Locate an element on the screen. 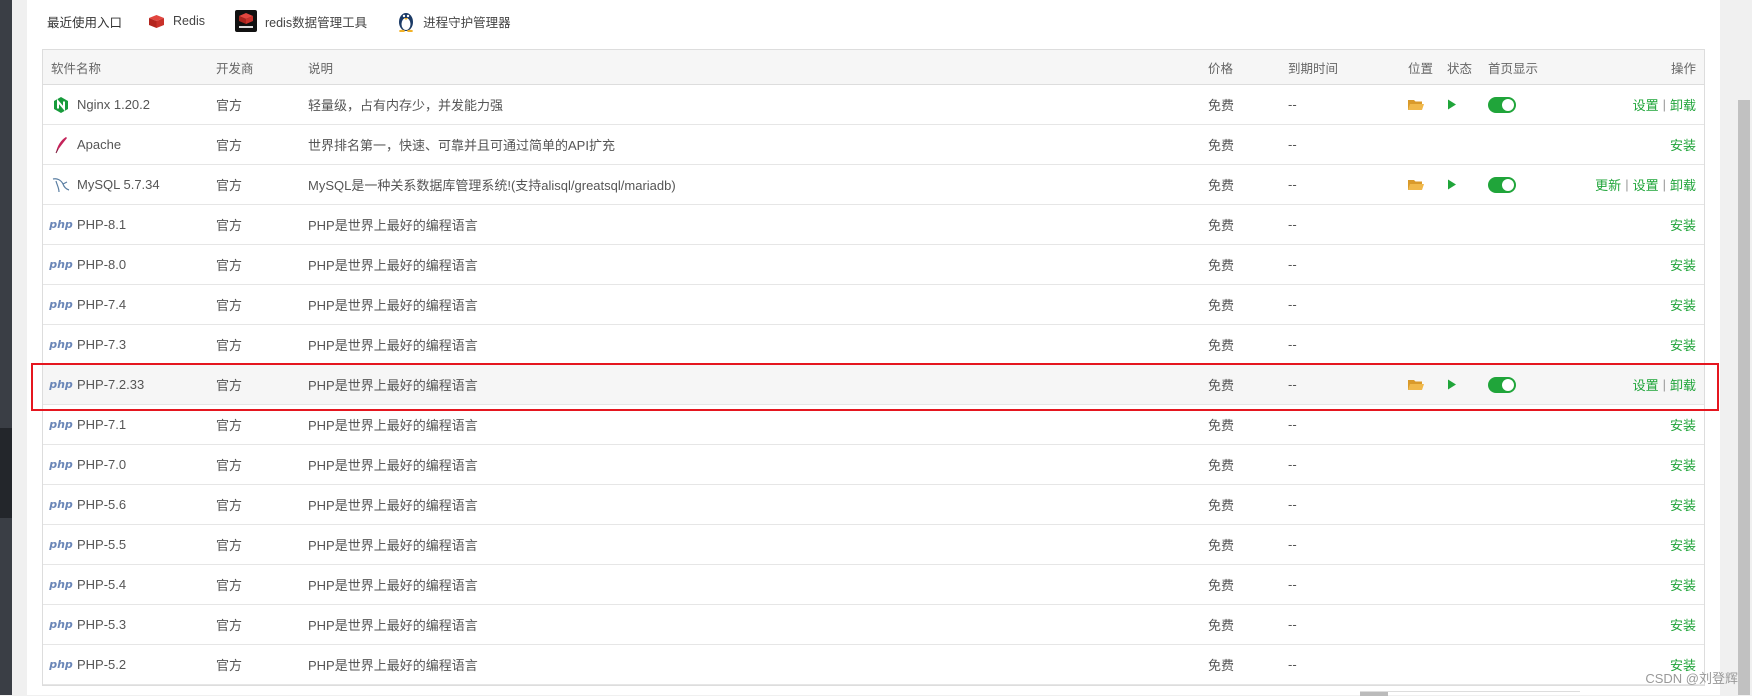  software-name: PHP-5.5 is located at coordinates (101, 544).